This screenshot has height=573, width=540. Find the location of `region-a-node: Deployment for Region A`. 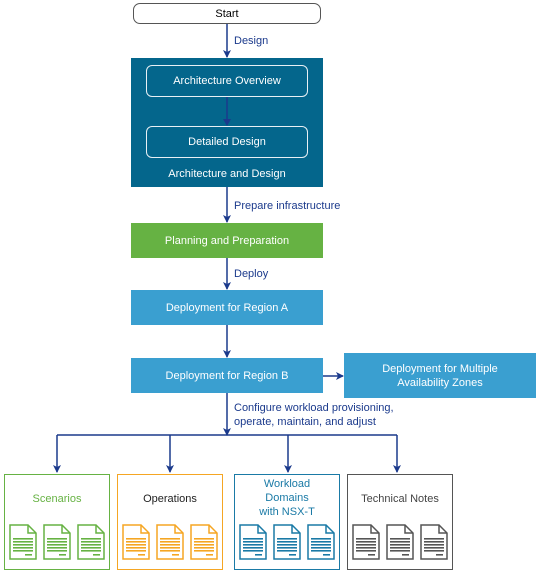

region-a-node: Deployment for Region A is located at coordinates (227, 307).